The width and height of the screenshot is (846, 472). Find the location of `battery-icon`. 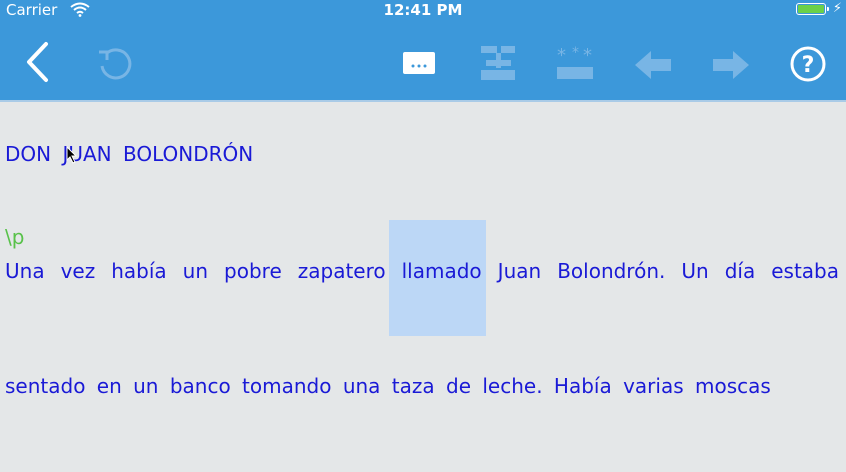

battery-icon is located at coordinates (812, 9).